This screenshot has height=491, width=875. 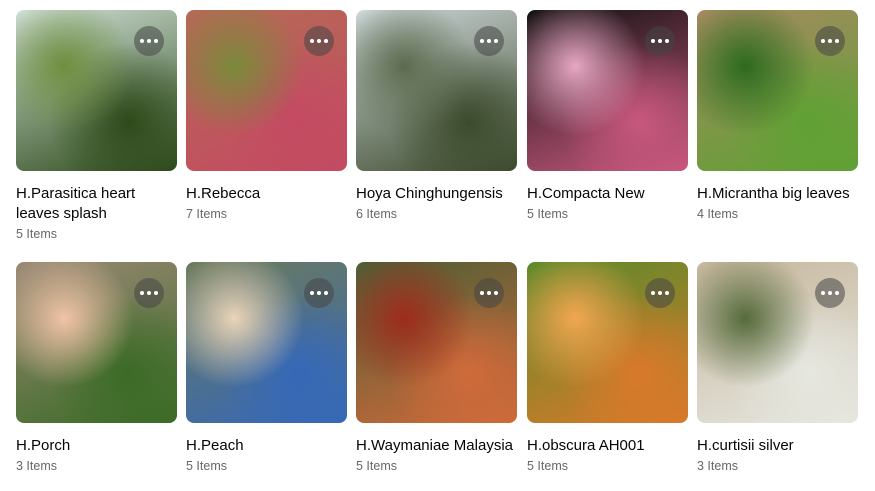 What do you see at coordinates (376, 214) in the screenshot?
I see `album-item-count: 6 Items` at bounding box center [376, 214].